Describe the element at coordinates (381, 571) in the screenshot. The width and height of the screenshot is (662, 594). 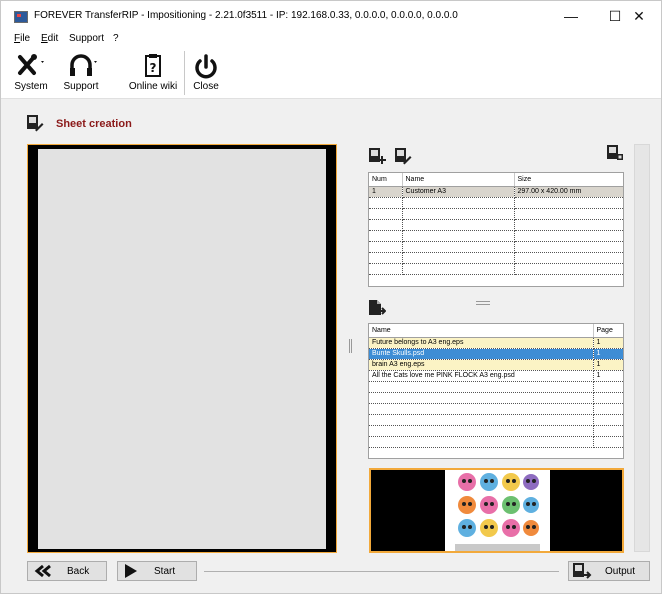
I see `progress-line` at that location.